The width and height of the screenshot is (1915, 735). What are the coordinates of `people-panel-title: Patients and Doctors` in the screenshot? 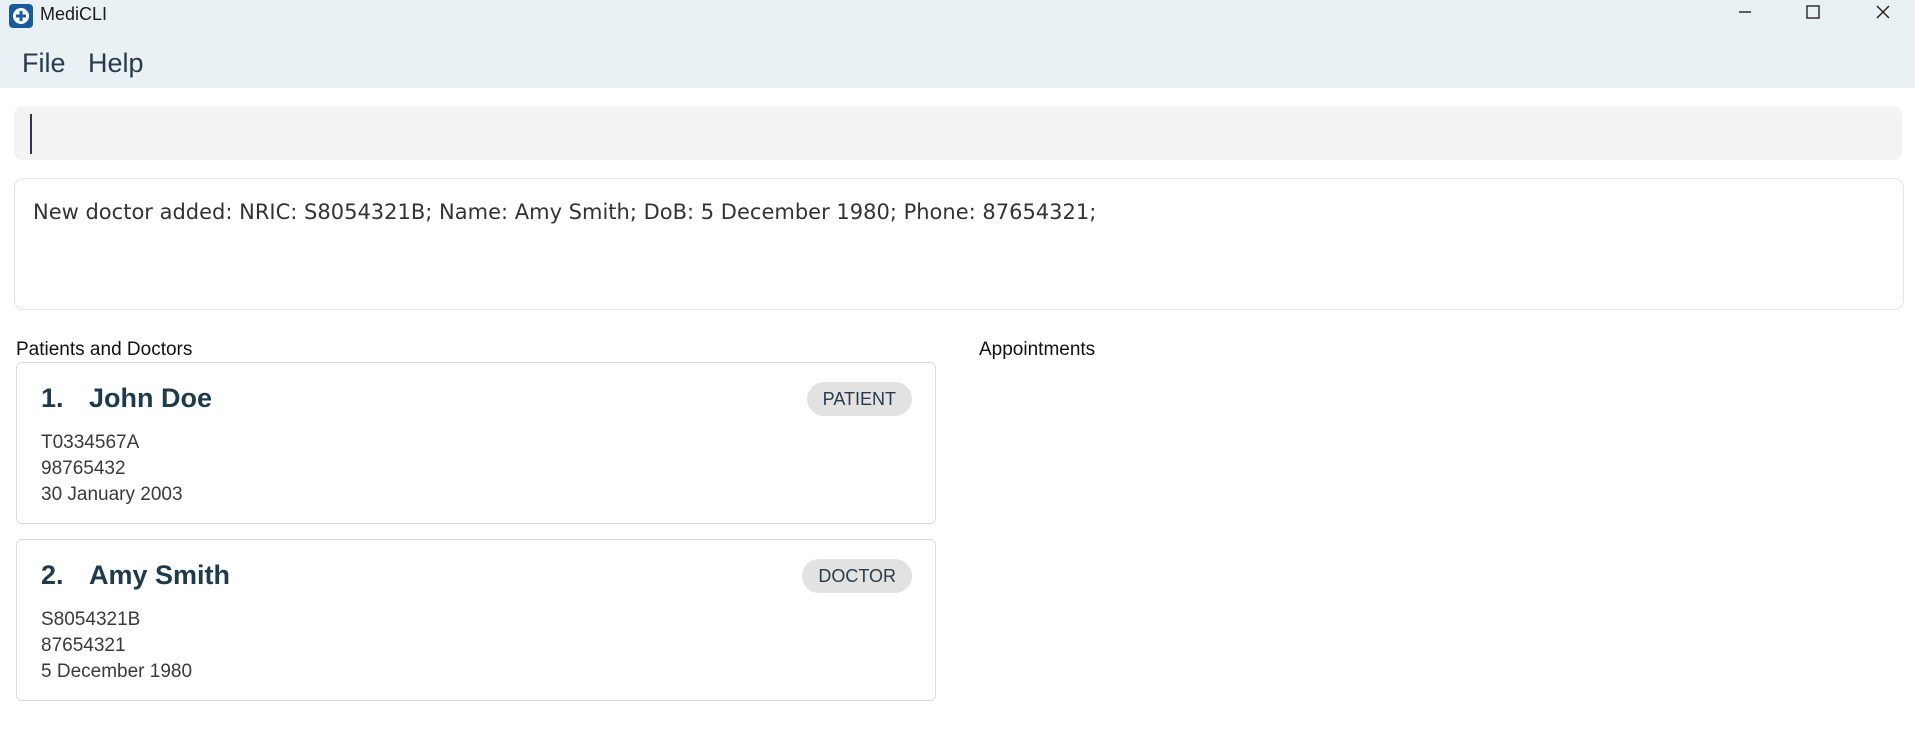 It's located at (104, 349).